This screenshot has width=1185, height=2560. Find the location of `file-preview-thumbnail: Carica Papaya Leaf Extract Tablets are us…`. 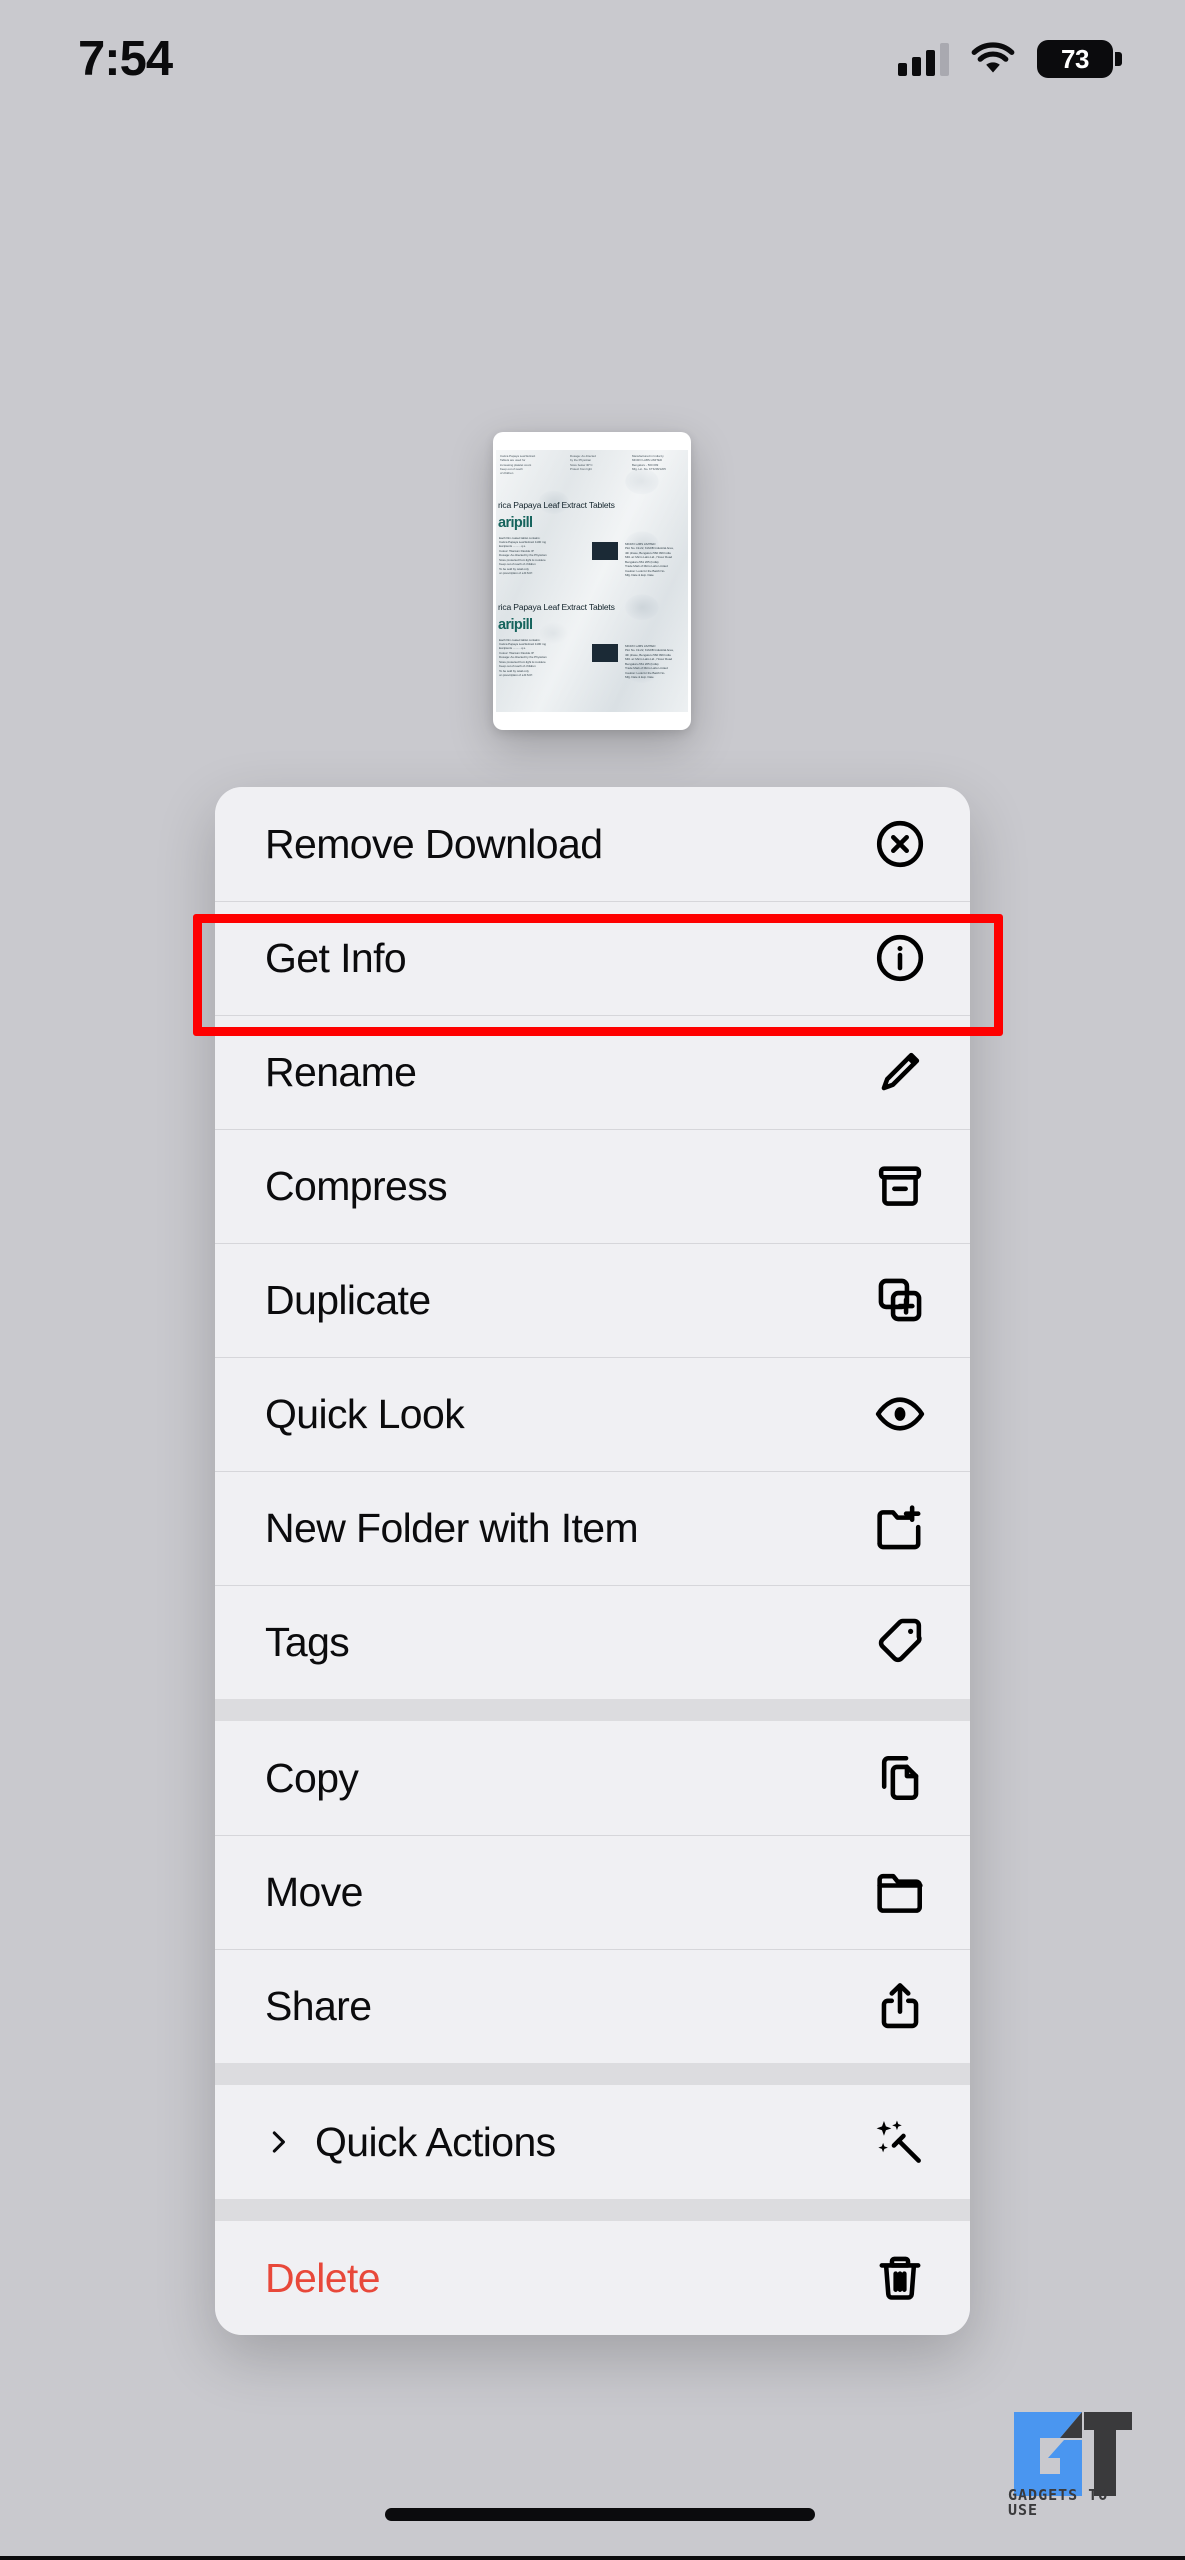

file-preview-thumbnail: Carica Papaya Leaf Extract Tablets are us… is located at coordinates (592, 581).